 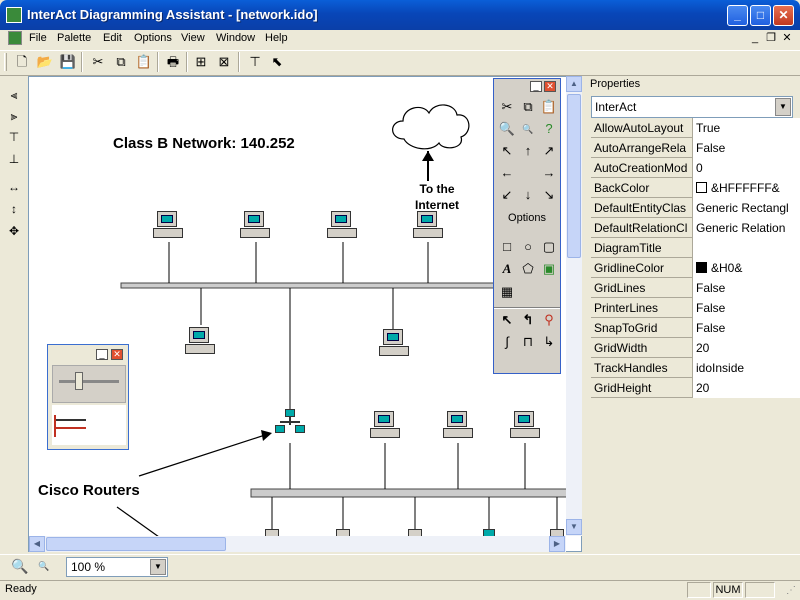 I want to click on property-row: PrinterLines False, so click(x=695, y=308).